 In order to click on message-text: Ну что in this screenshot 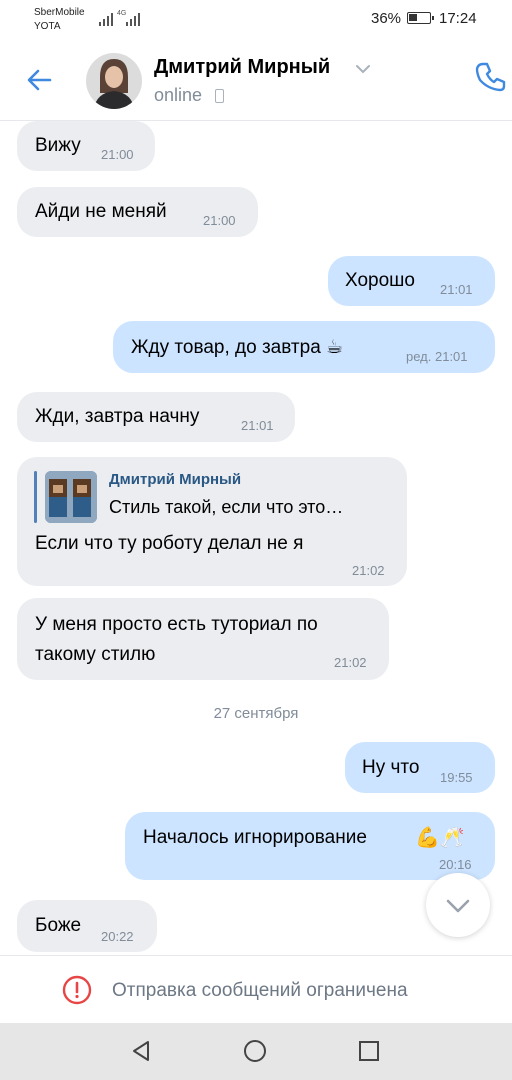, I will do `click(391, 767)`.